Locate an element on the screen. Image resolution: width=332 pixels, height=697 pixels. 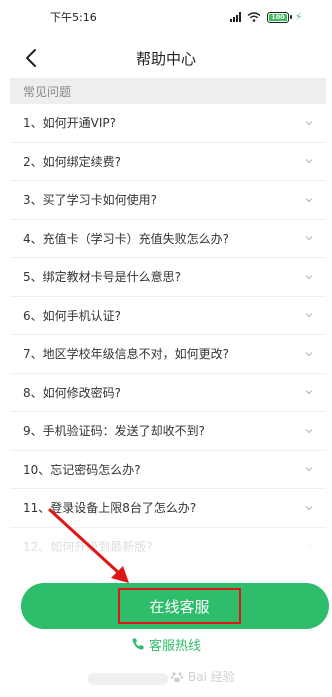
watermark: Bai 经验 is located at coordinates (202, 676).